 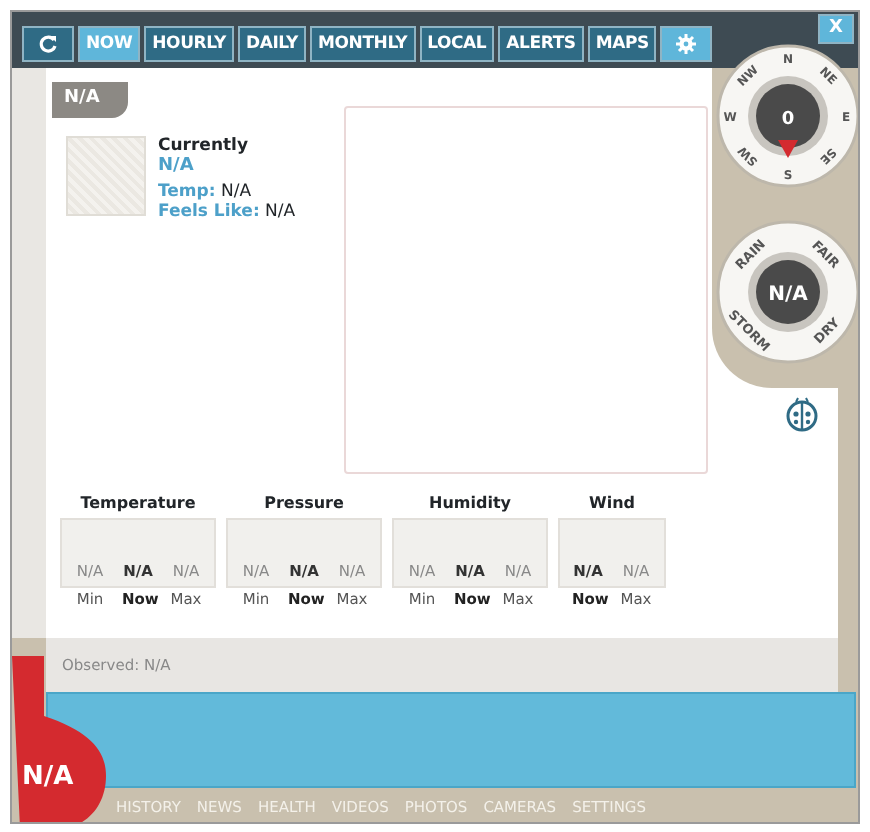 I want to click on settings-icon, so click(x=686, y=43).